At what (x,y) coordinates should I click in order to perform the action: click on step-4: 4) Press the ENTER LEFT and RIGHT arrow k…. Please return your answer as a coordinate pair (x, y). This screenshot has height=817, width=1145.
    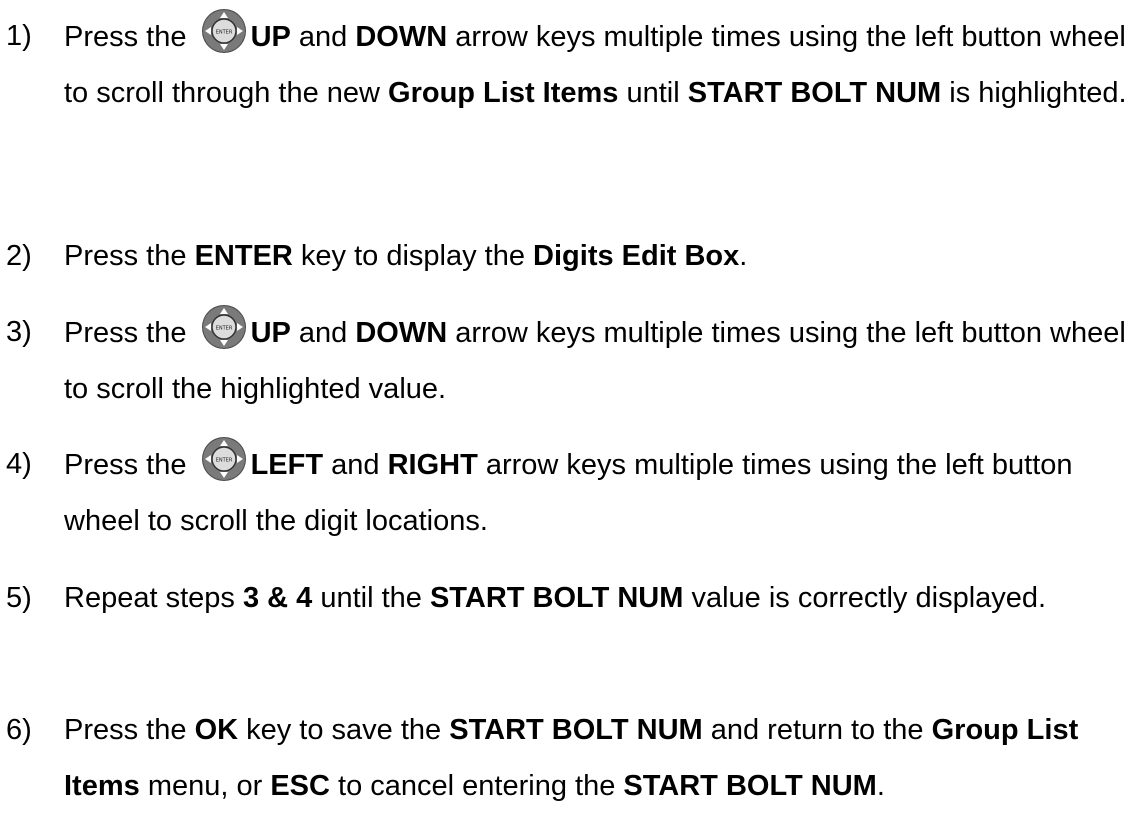
    Looking at the image, I should click on (572, 492).